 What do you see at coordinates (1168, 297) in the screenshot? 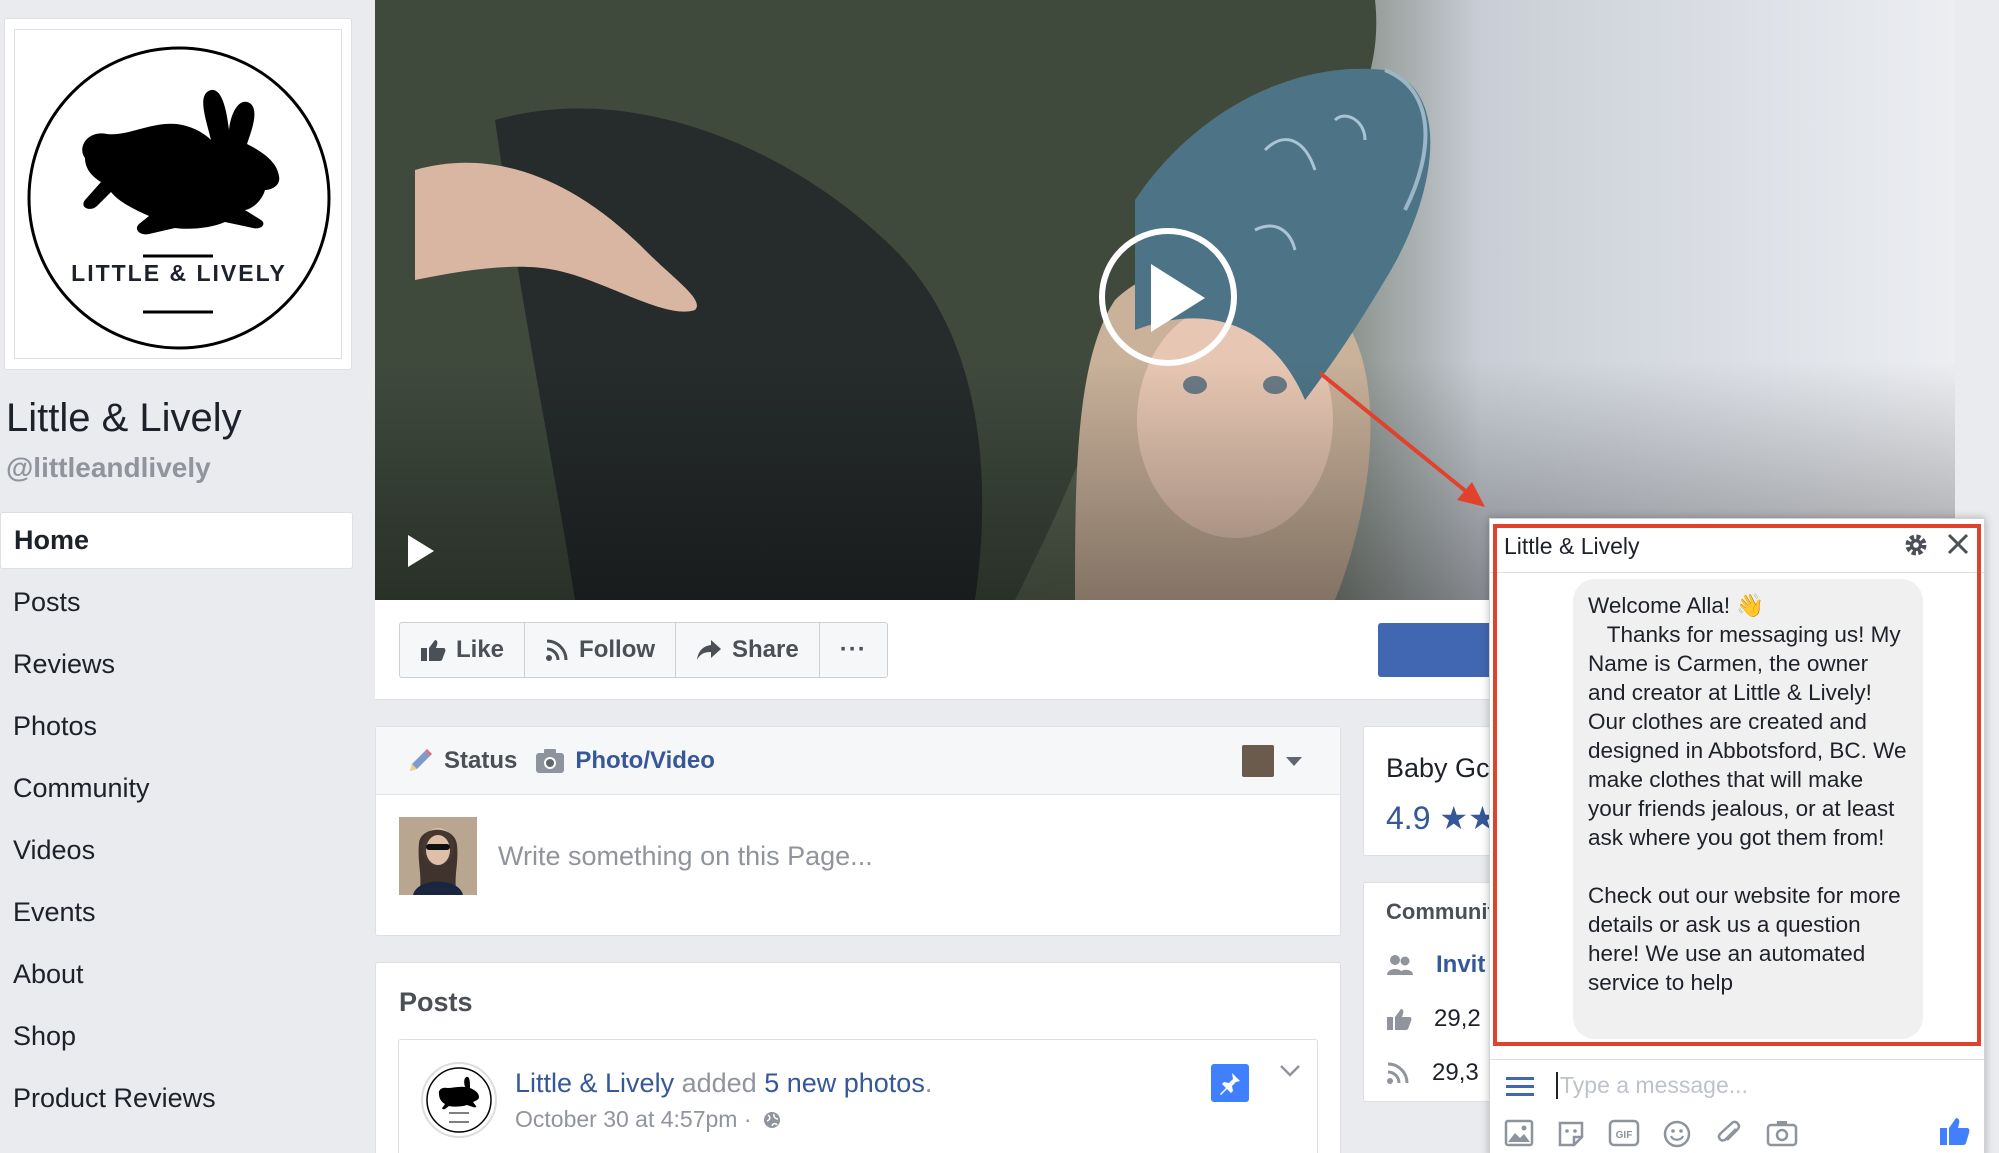
I see `video-play-button` at bounding box center [1168, 297].